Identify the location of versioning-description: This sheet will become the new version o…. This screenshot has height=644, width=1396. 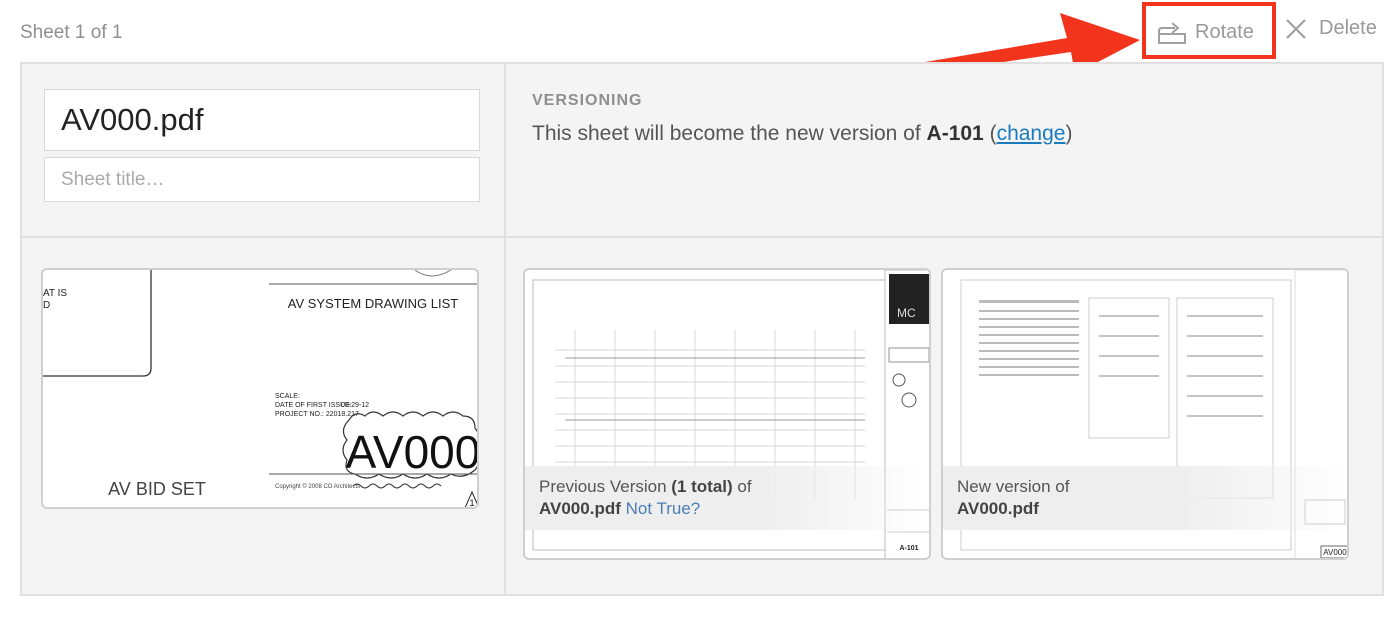
(802, 134).